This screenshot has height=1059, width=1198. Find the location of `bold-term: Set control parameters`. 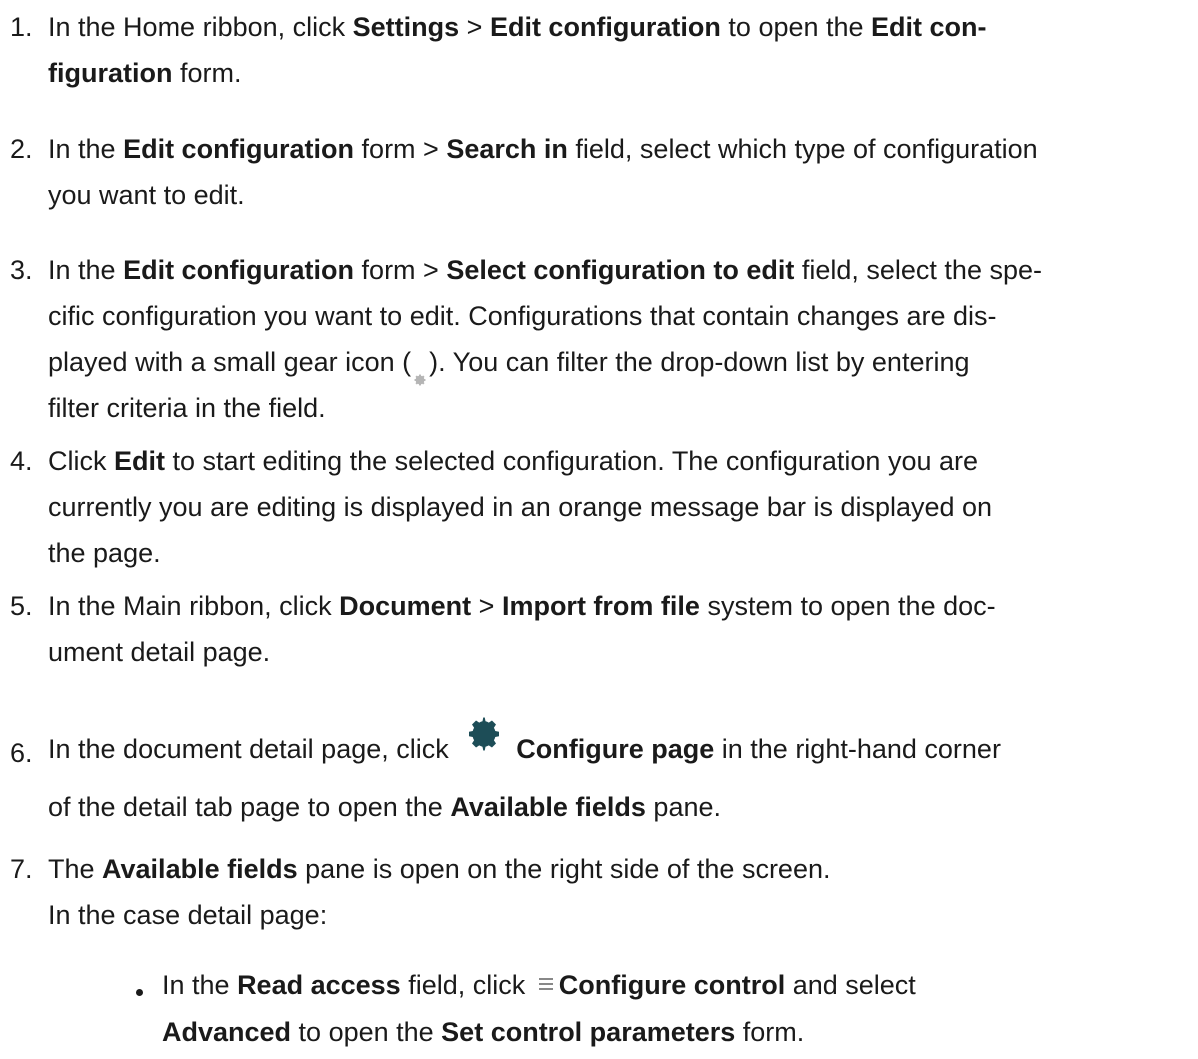

bold-term: Set control parameters is located at coordinates (588, 1032).